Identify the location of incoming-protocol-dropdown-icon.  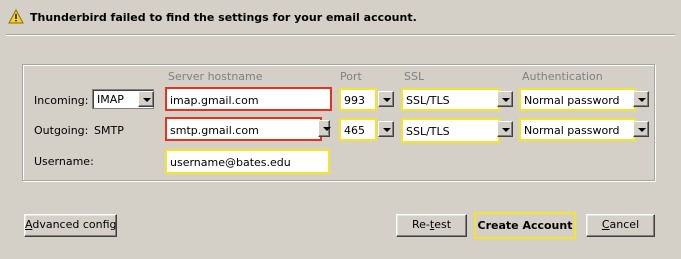
(146, 99).